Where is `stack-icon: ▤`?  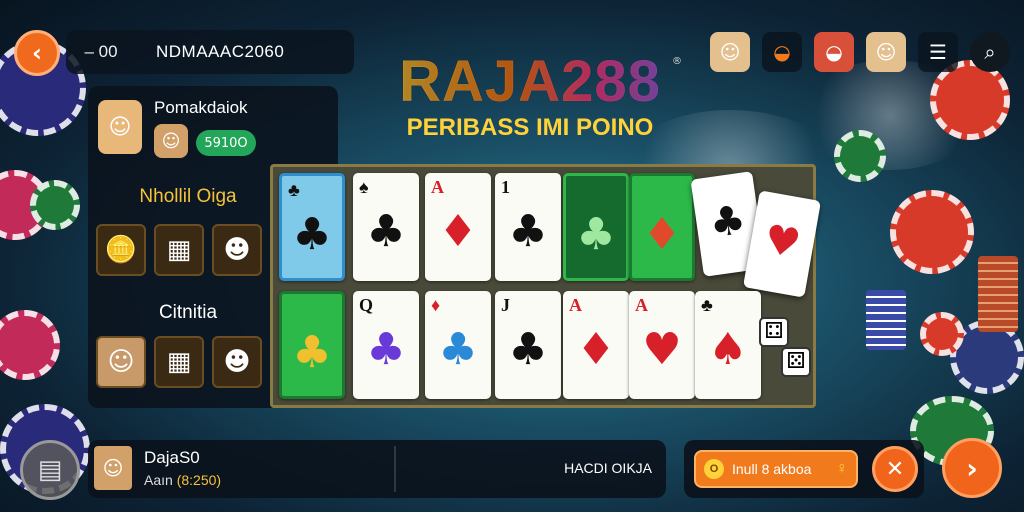
stack-icon: ▤ is located at coordinates (50, 470).